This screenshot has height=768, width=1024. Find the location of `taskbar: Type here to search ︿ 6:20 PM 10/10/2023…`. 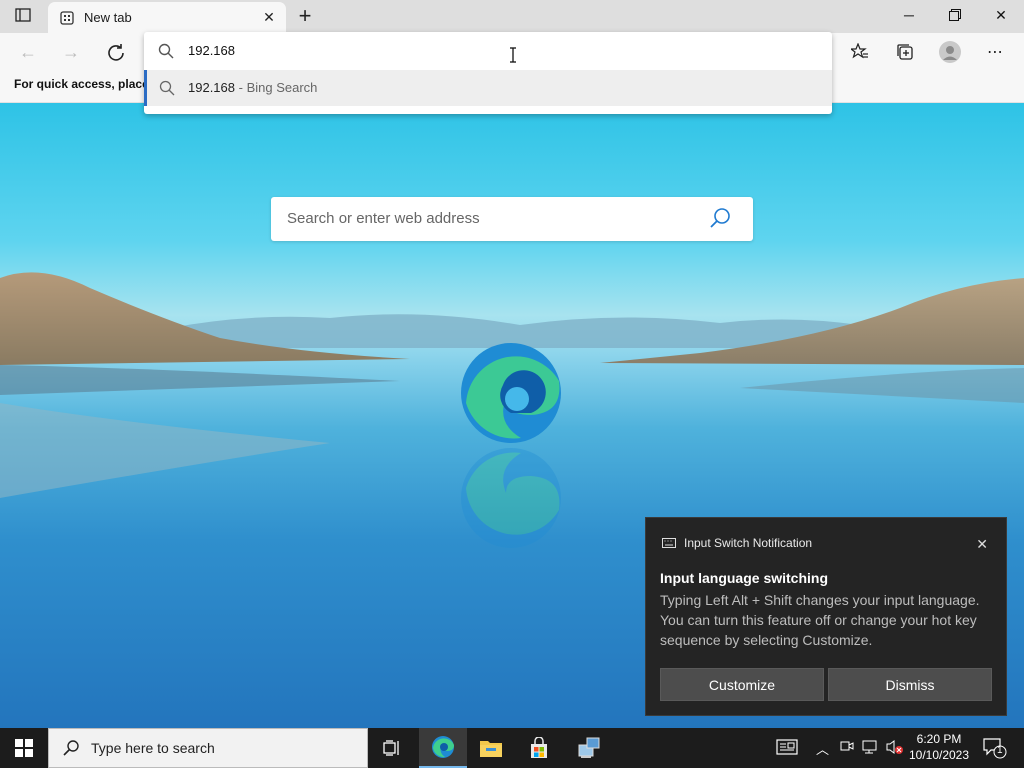

taskbar: Type here to search ︿ 6:20 PM 10/10/2023… is located at coordinates (512, 748).